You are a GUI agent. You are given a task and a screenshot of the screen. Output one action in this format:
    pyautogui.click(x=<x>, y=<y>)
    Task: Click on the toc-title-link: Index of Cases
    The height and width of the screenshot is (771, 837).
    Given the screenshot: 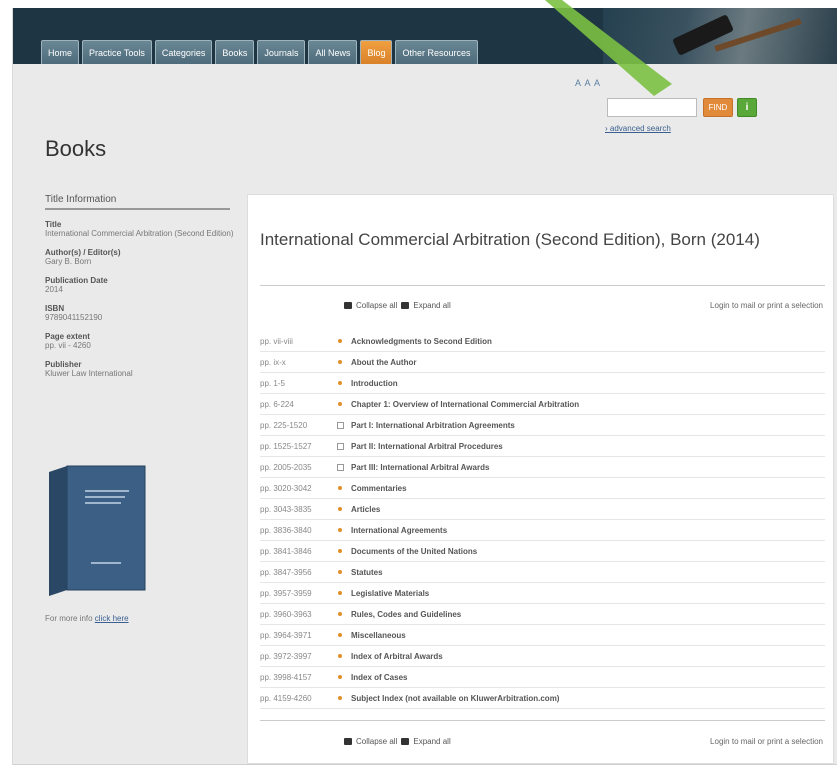 What is the action you would take?
    pyautogui.click(x=377, y=677)
    